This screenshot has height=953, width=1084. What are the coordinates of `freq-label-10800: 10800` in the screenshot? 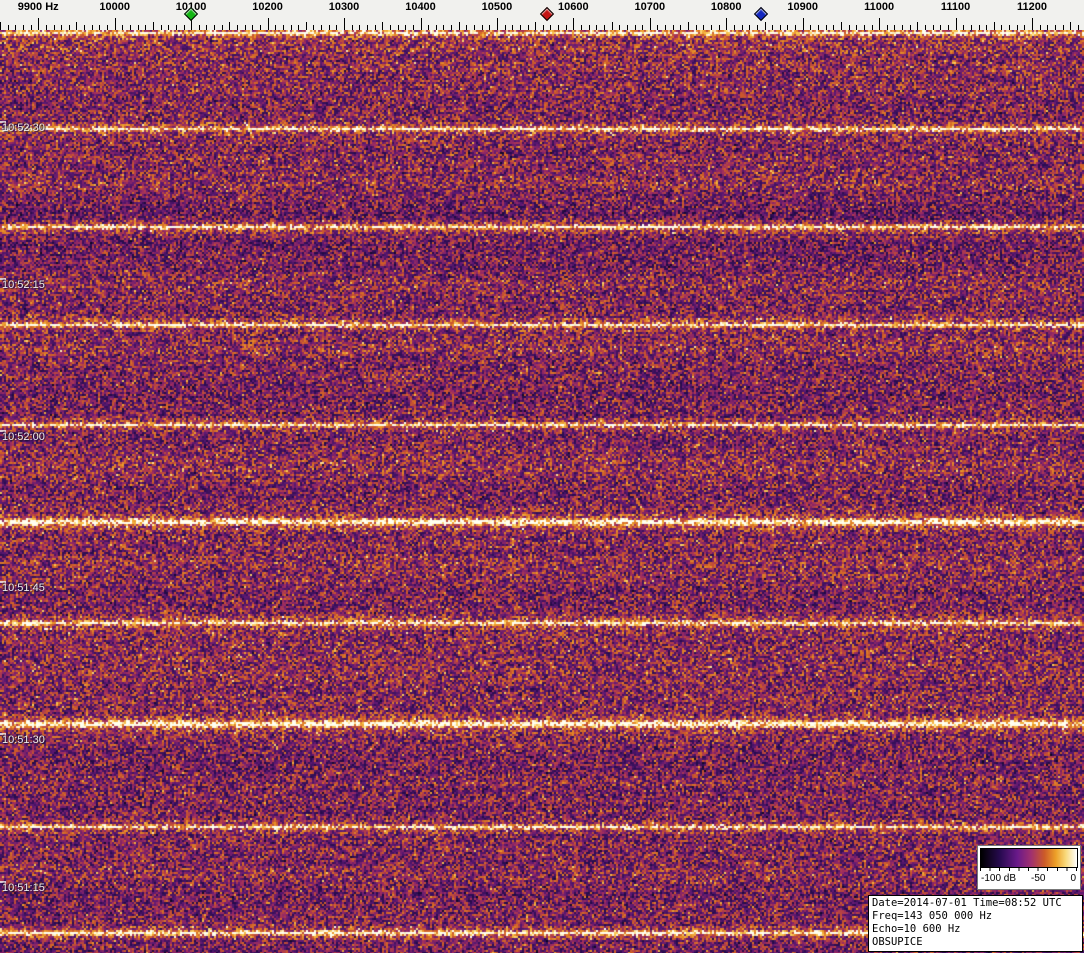 It's located at (726, 7).